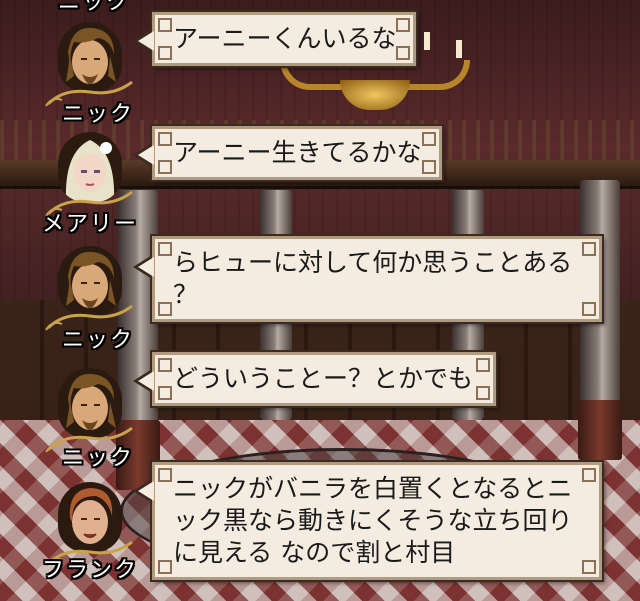 Image resolution: width=640 pixels, height=601 pixels. I want to click on speech-bubble: アーニーくんいるな, so click(274, 39).